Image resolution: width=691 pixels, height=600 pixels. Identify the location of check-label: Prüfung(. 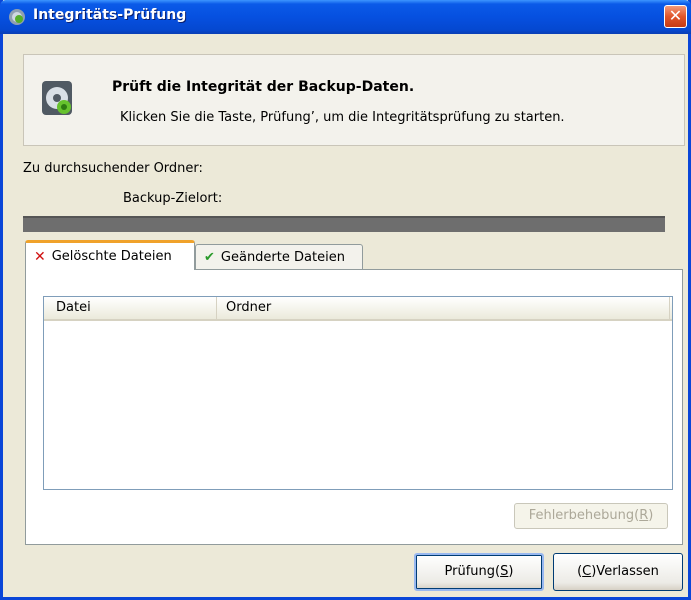
(472, 571).